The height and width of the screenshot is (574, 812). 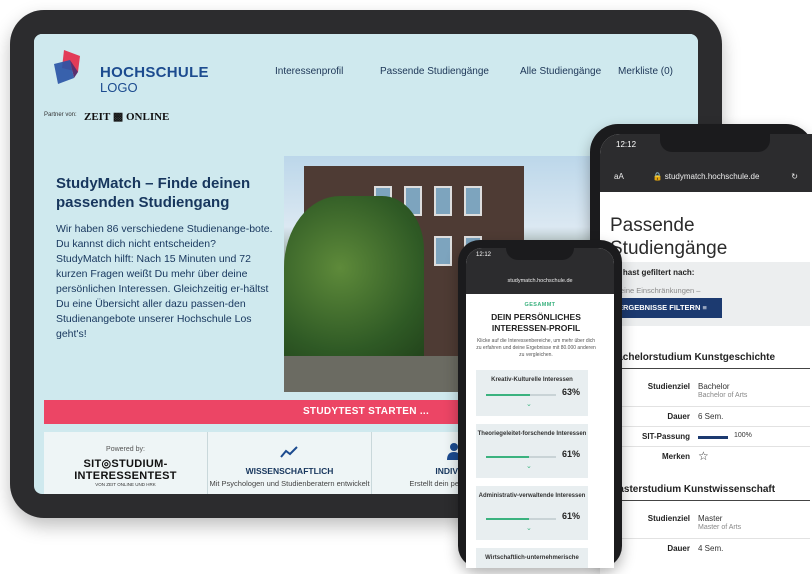 I want to click on lock-icon: 🔒, so click(x=658, y=176).